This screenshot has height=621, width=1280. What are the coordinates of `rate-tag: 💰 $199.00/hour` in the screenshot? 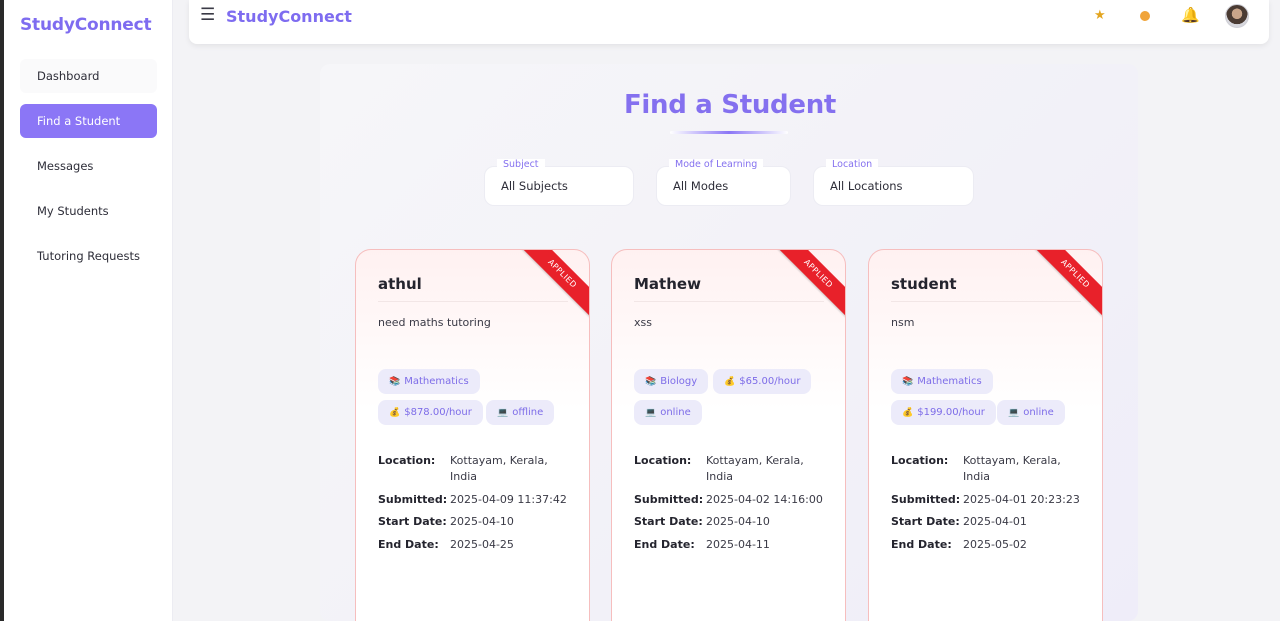 It's located at (943, 412).